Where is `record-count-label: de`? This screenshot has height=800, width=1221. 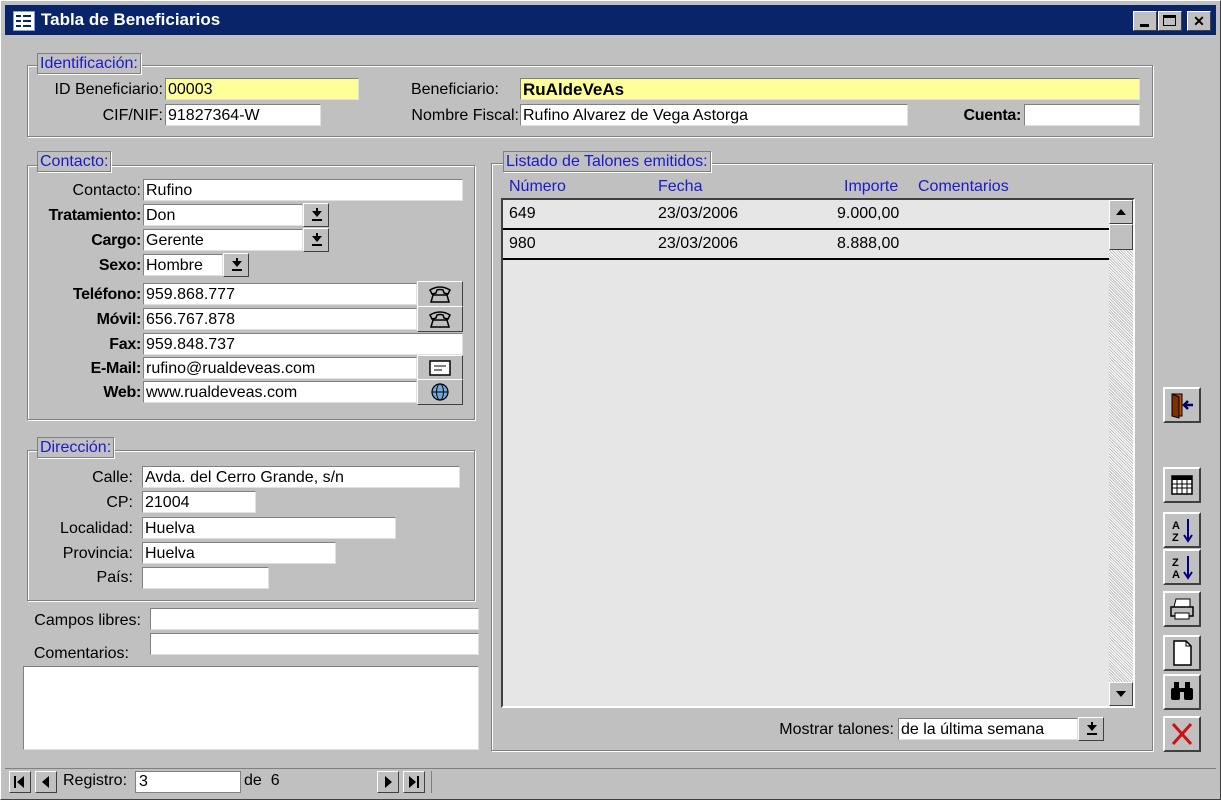
record-count-label: de is located at coordinates (253, 780).